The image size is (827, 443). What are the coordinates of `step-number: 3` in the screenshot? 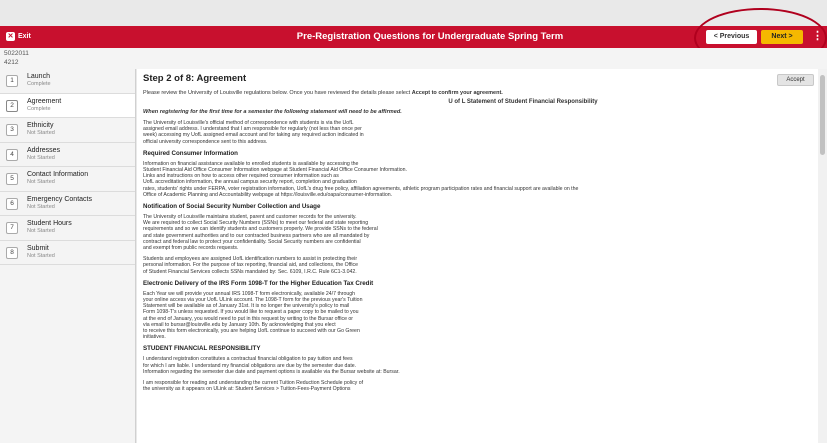 It's located at (12, 130).